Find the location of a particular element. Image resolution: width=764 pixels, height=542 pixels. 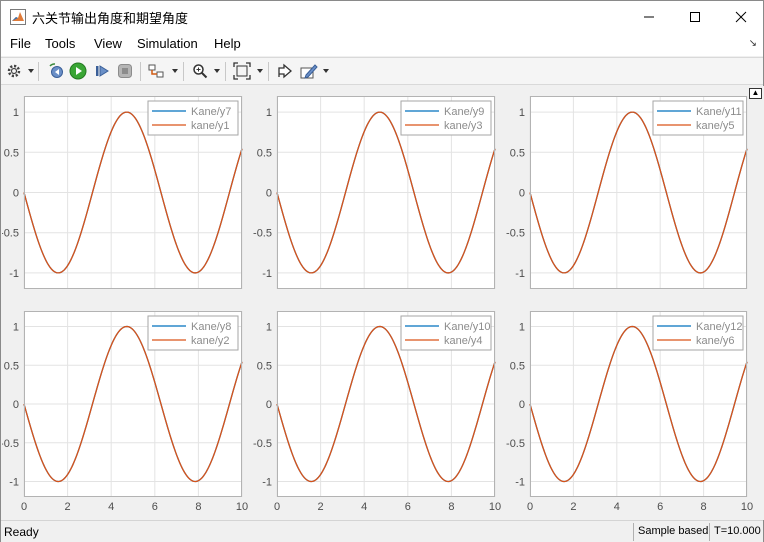

highlight-icon is located at coordinates (285, 71).